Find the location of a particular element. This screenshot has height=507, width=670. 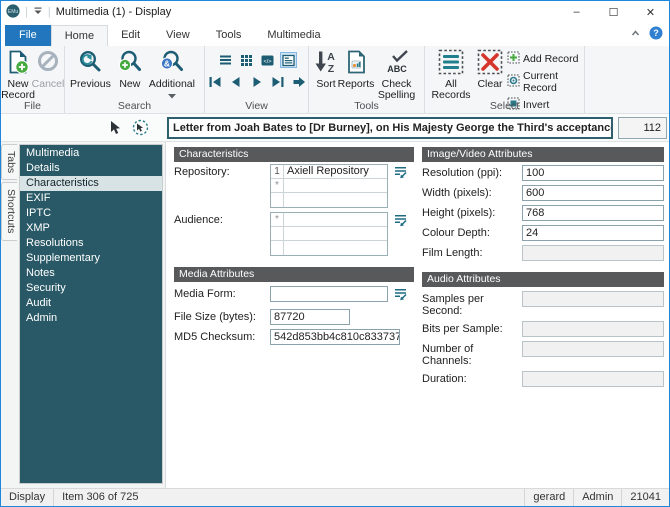

repository-value: Axiell Repository is located at coordinates (335, 171).